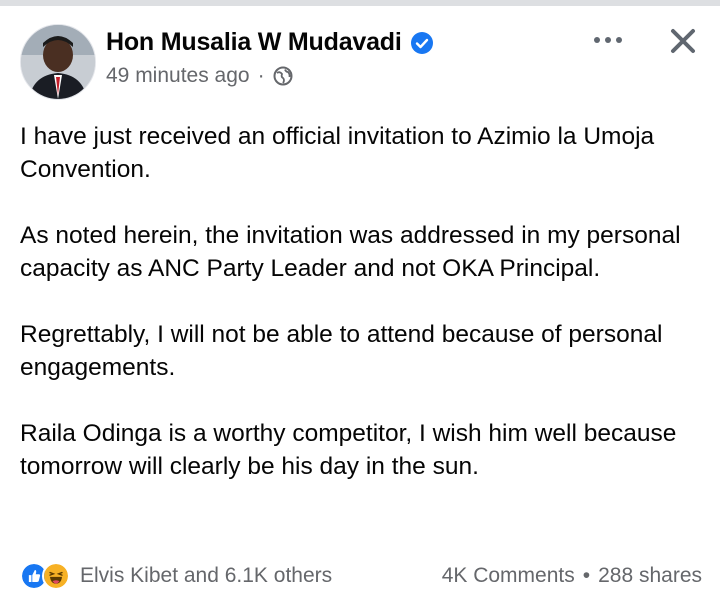  Describe the element at coordinates (56, 576) in the screenshot. I see `haha-reaction-icon` at that location.